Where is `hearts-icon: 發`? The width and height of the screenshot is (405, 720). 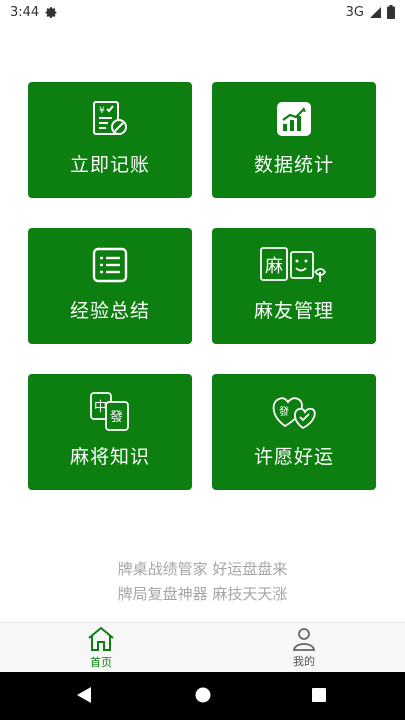
hearts-icon: 發 is located at coordinates (294, 413).